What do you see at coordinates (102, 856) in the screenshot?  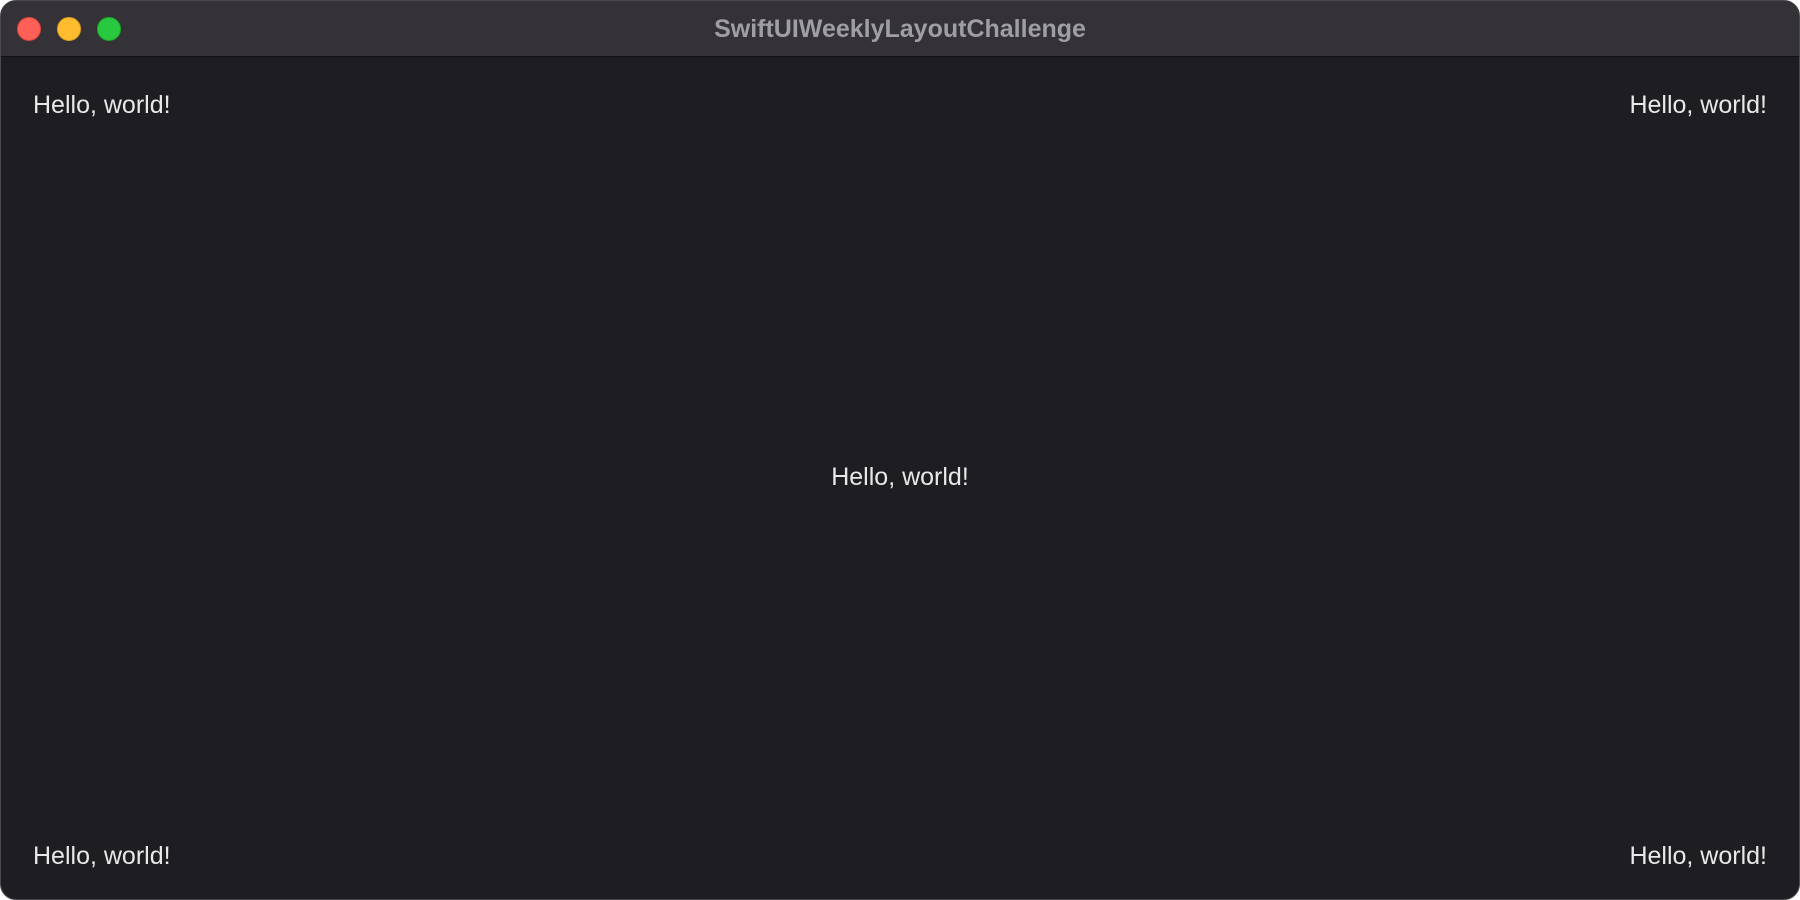 I see `label-bottom-left: Hello, world!` at bounding box center [102, 856].